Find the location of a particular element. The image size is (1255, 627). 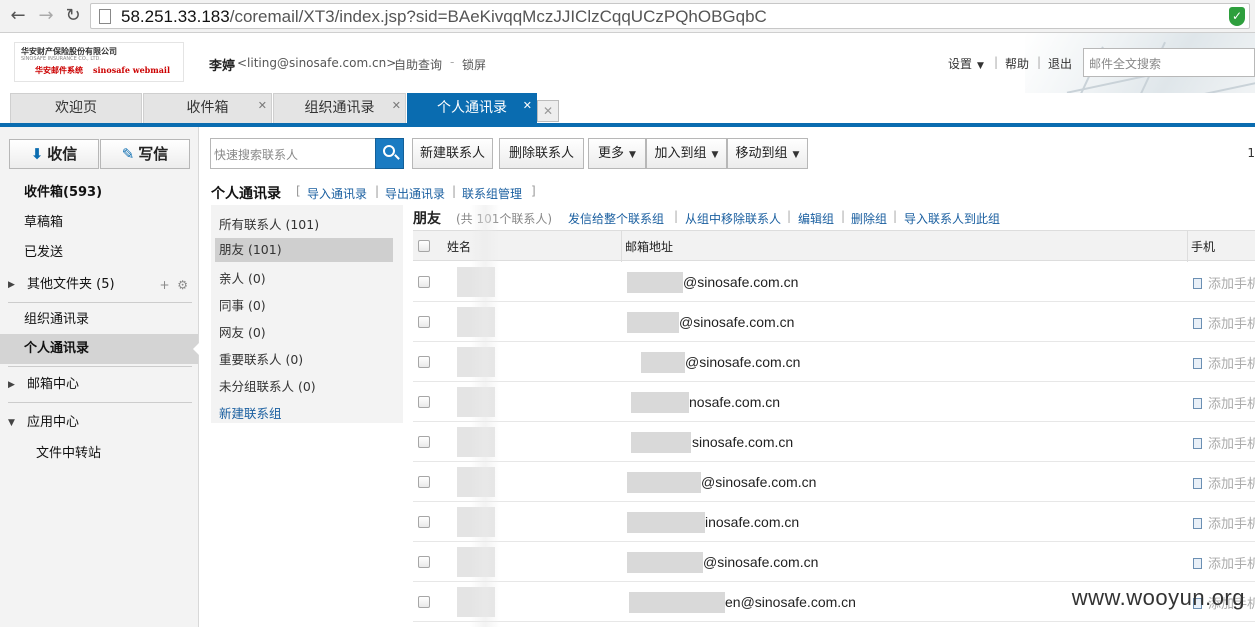

table-row: nosafe.com.cn 添加手机 is located at coordinates (834, 402).